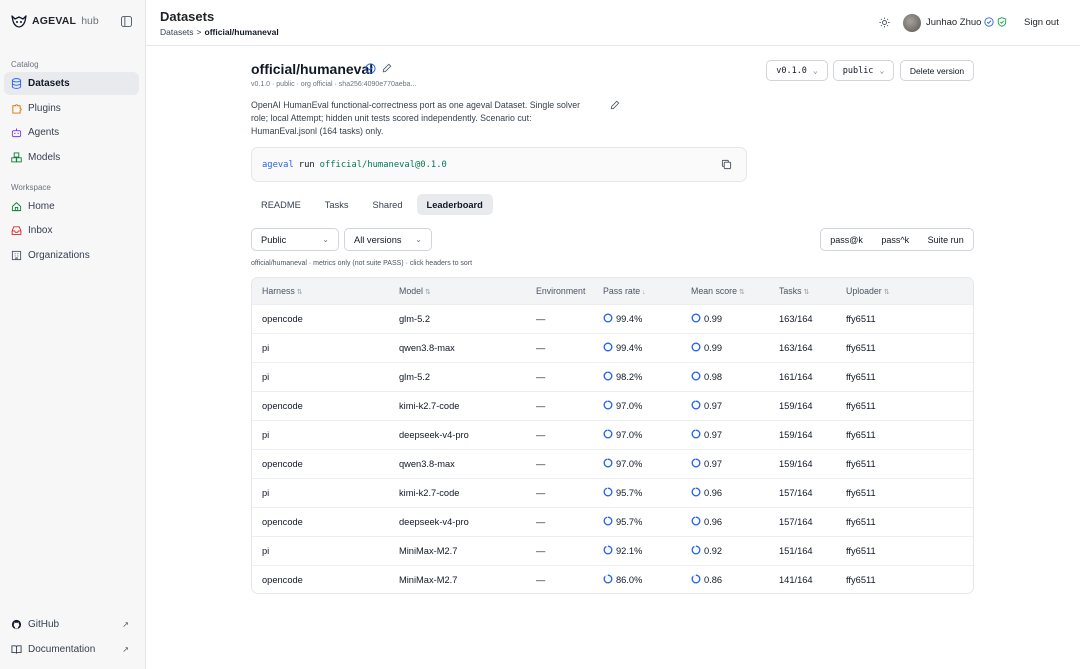 This screenshot has width=1080, height=669. Describe the element at coordinates (725, 579) in the screenshot. I see `mean-score-cell: 0.86` at that location.